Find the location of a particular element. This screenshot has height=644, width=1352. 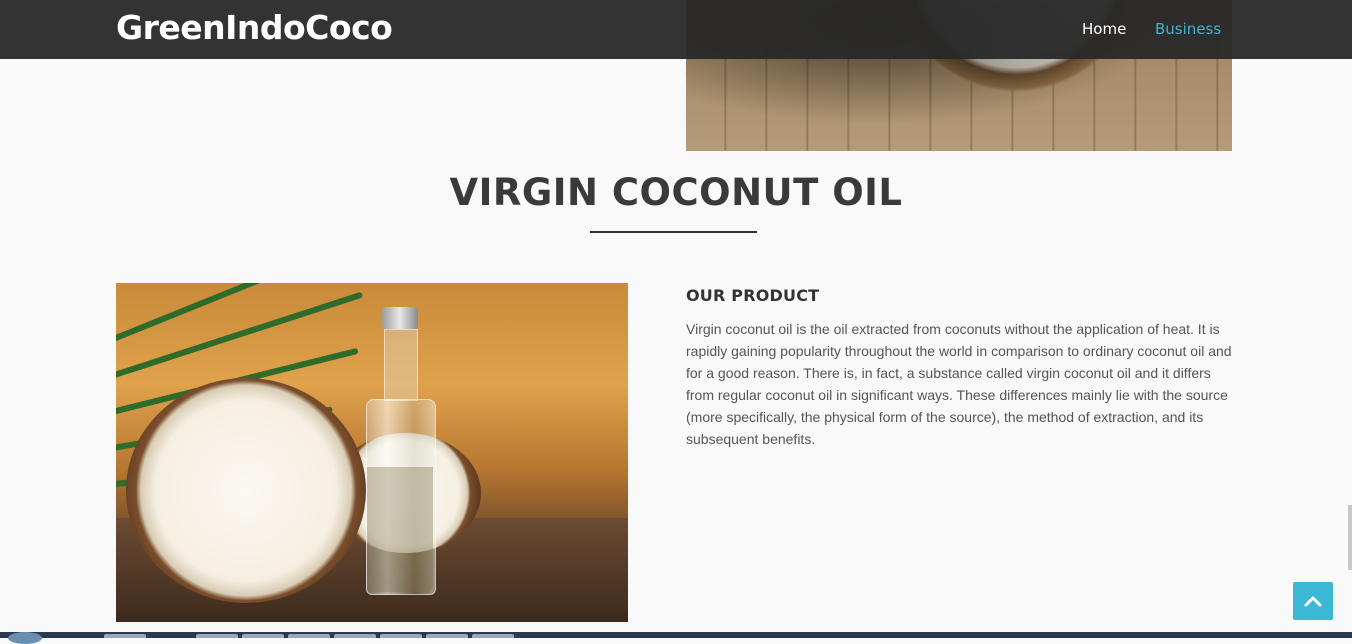

scroll-to-top-button is located at coordinates (1313, 601).